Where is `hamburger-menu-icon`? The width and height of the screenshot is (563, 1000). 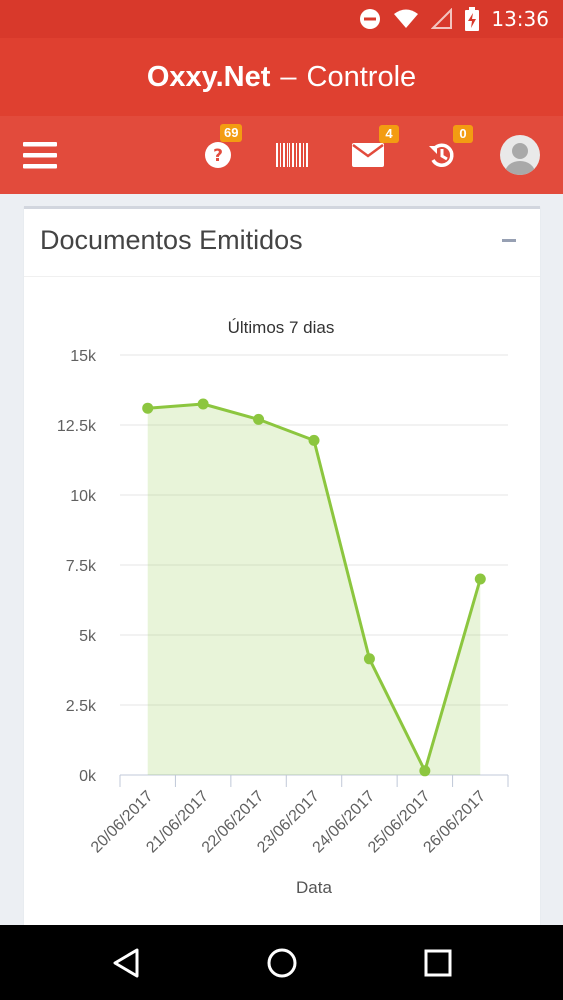
hamburger-menu-icon is located at coordinates (40, 155).